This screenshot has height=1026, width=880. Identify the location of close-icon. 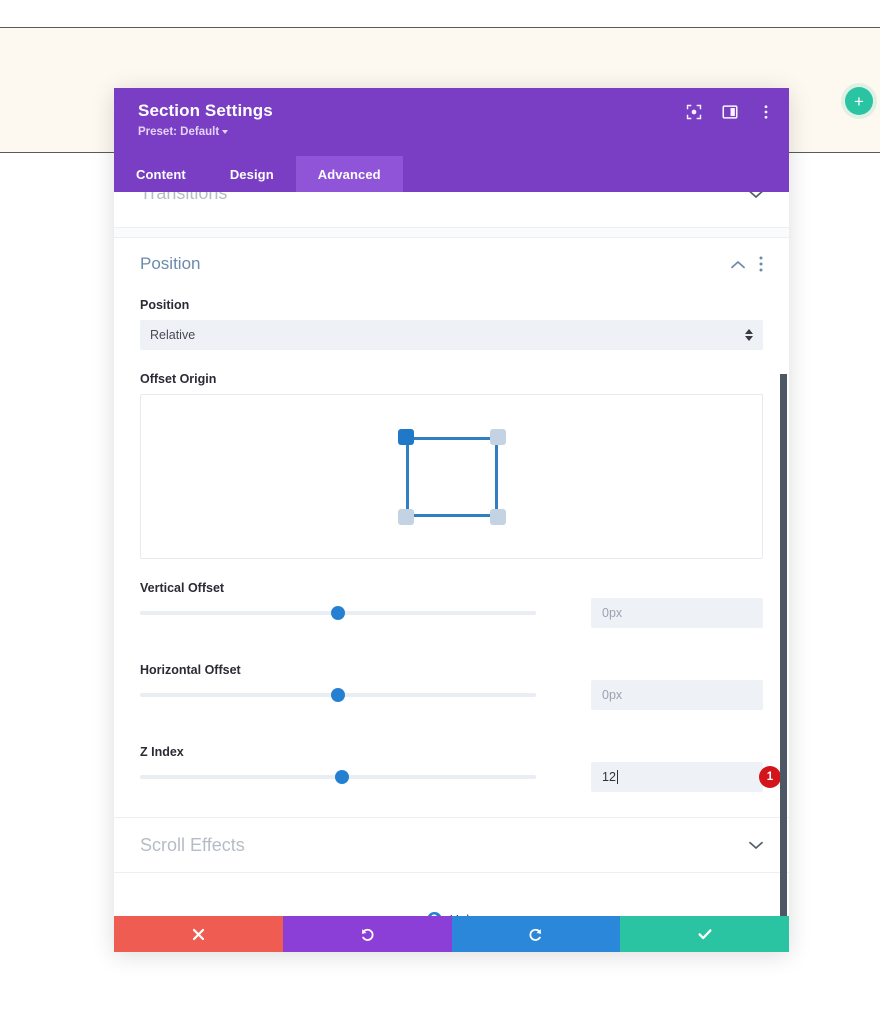
(198, 934).